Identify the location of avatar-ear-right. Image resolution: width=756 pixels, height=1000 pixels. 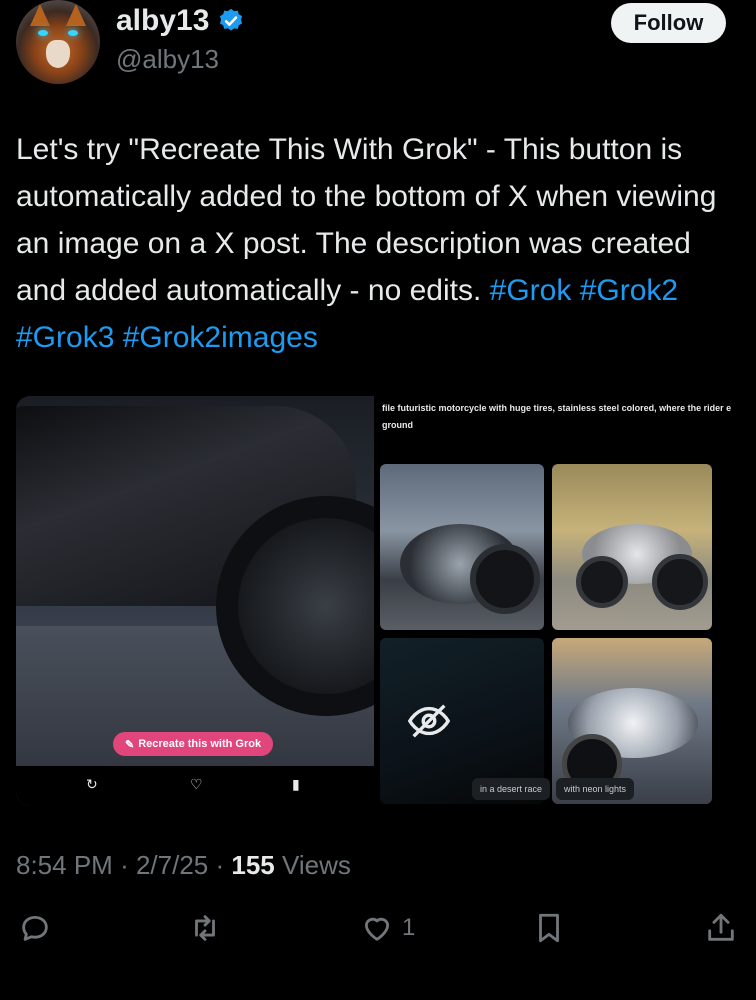
(76, 15).